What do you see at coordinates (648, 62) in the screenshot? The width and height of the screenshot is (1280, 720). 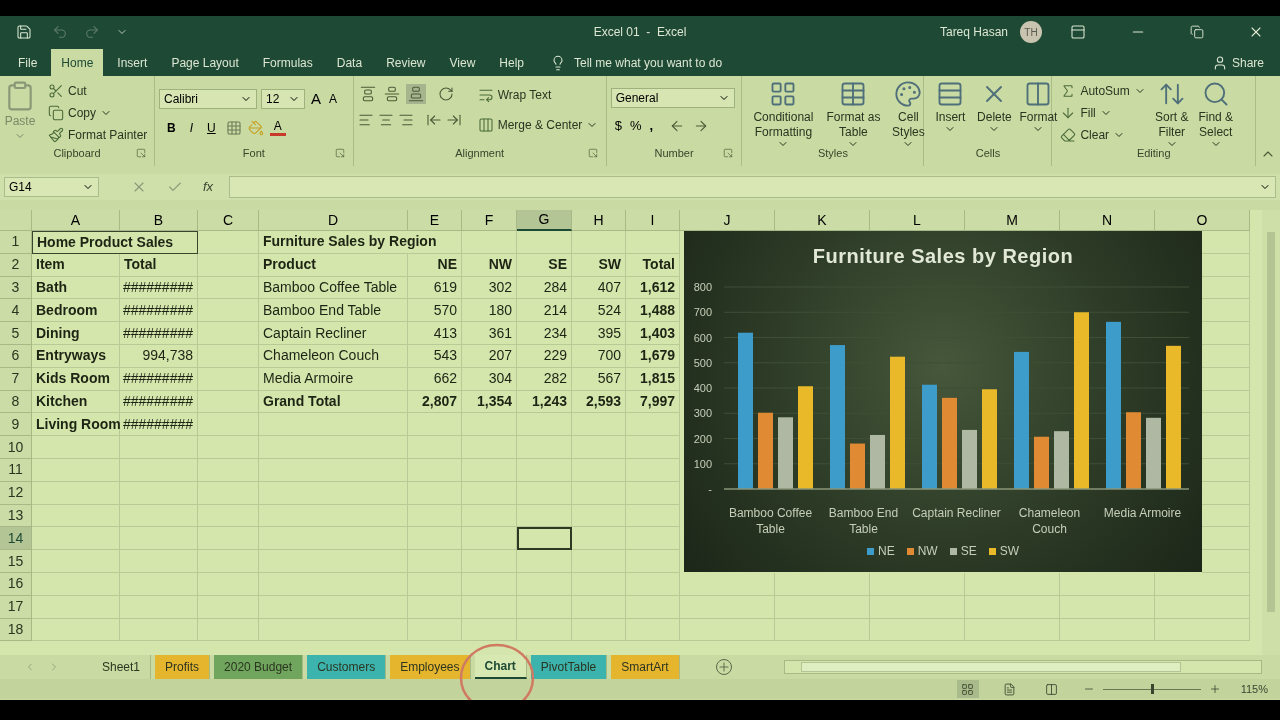 I see `tell-me-field: Tell me what you want to do` at bounding box center [648, 62].